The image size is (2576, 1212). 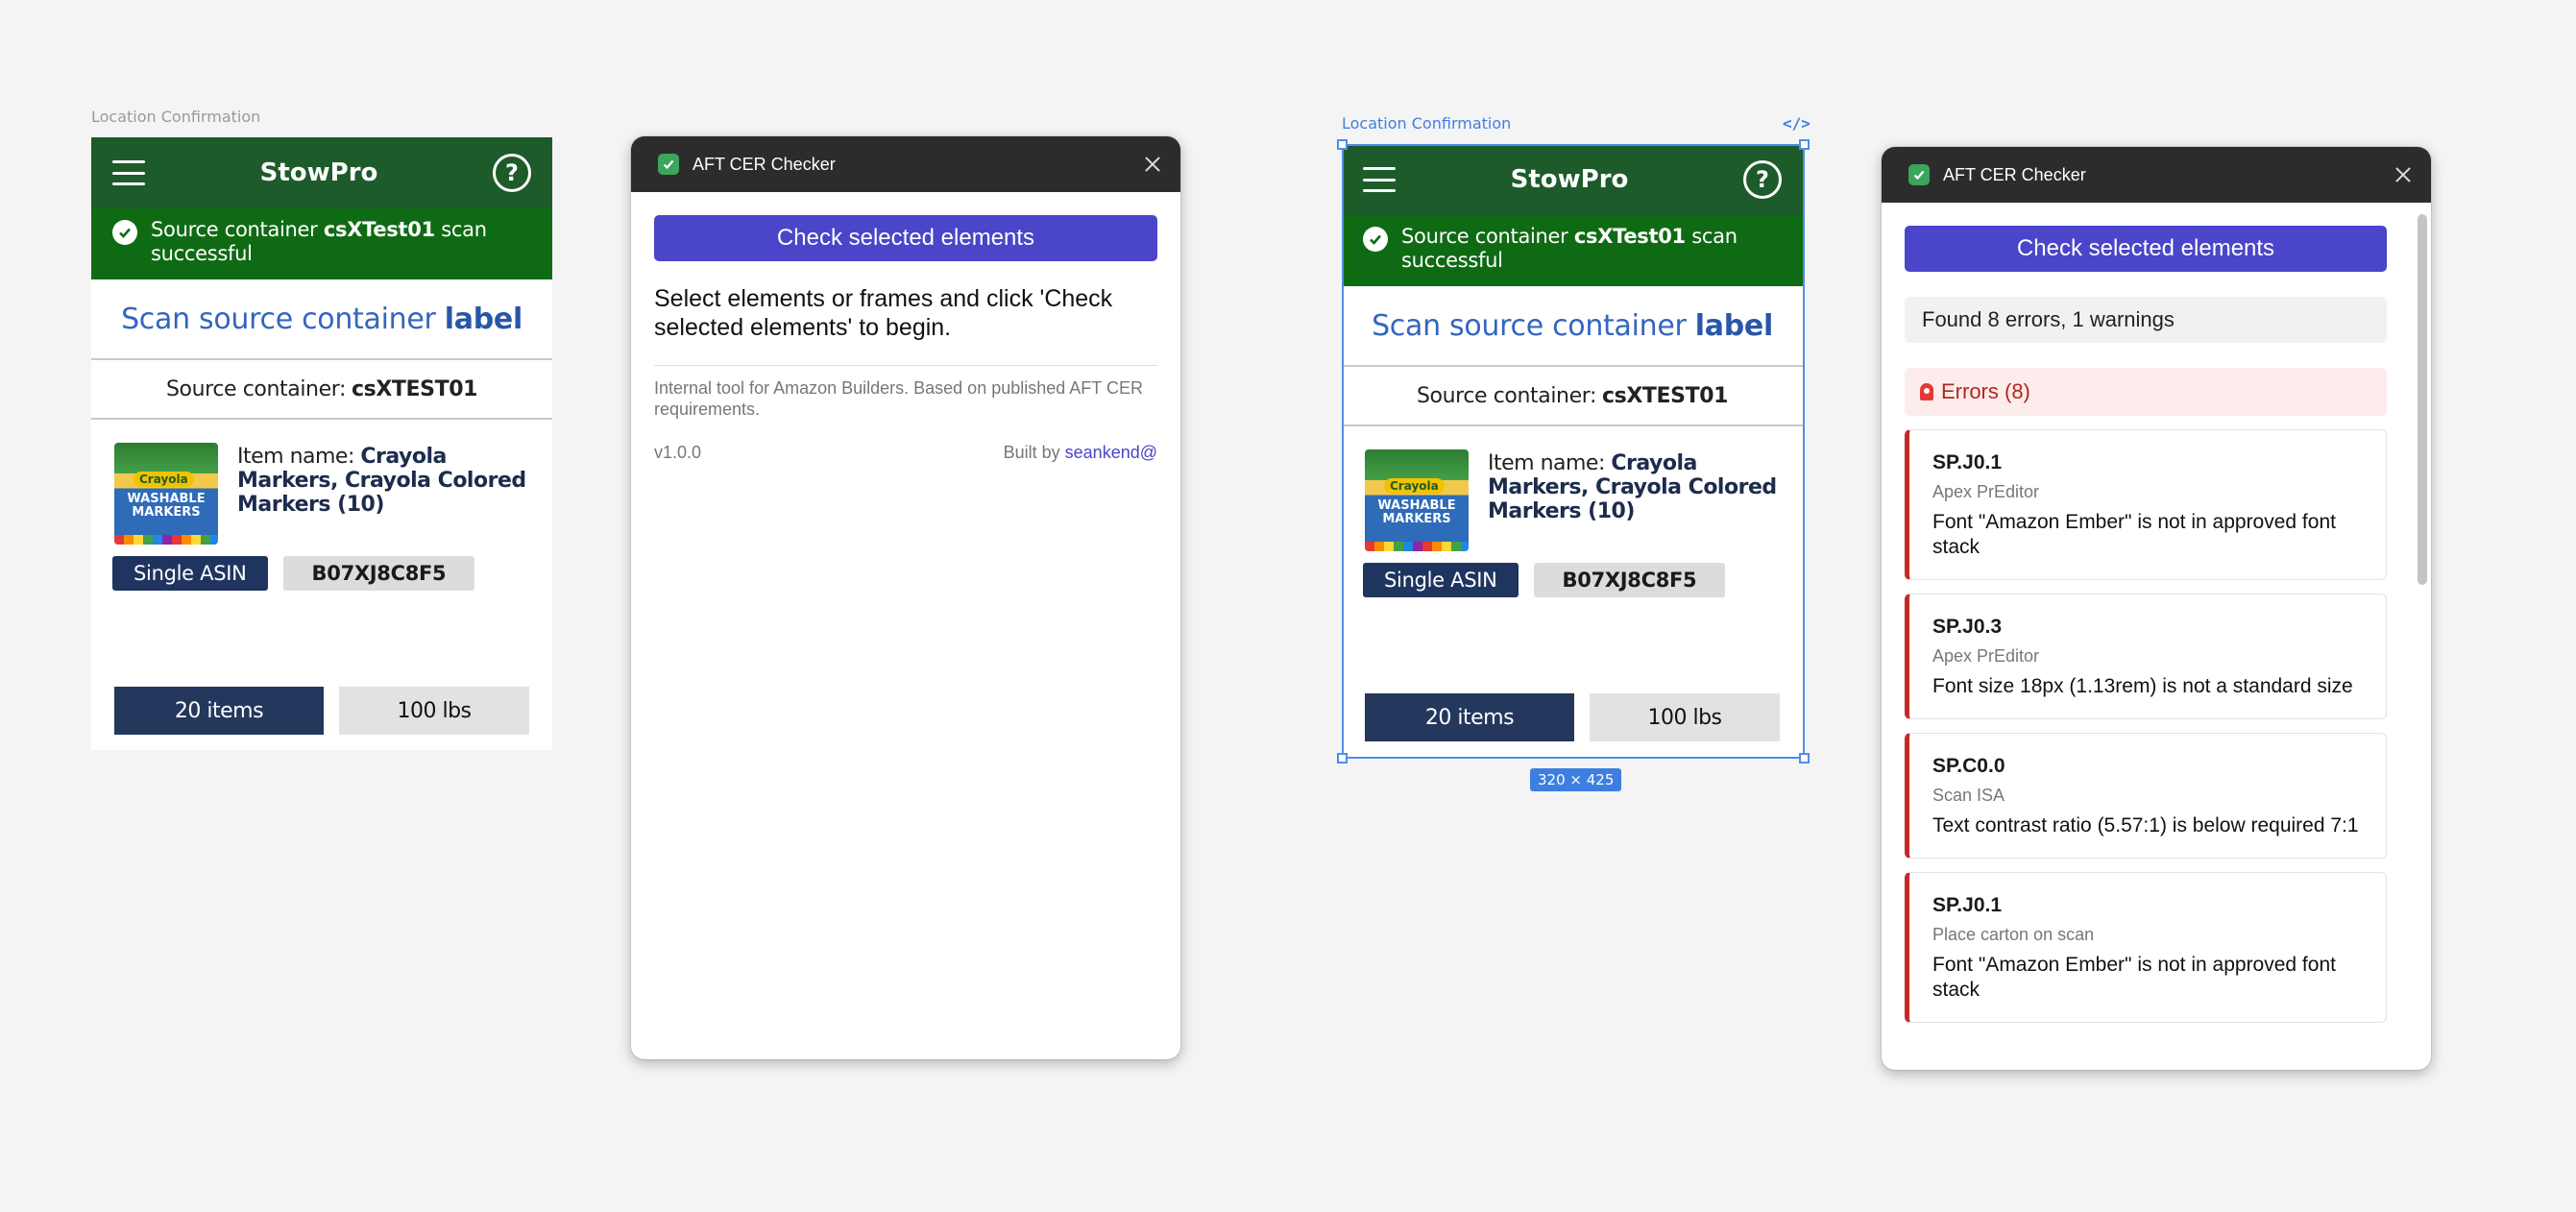 What do you see at coordinates (1804, 759) in the screenshot?
I see `resize-handle-bottom-right` at bounding box center [1804, 759].